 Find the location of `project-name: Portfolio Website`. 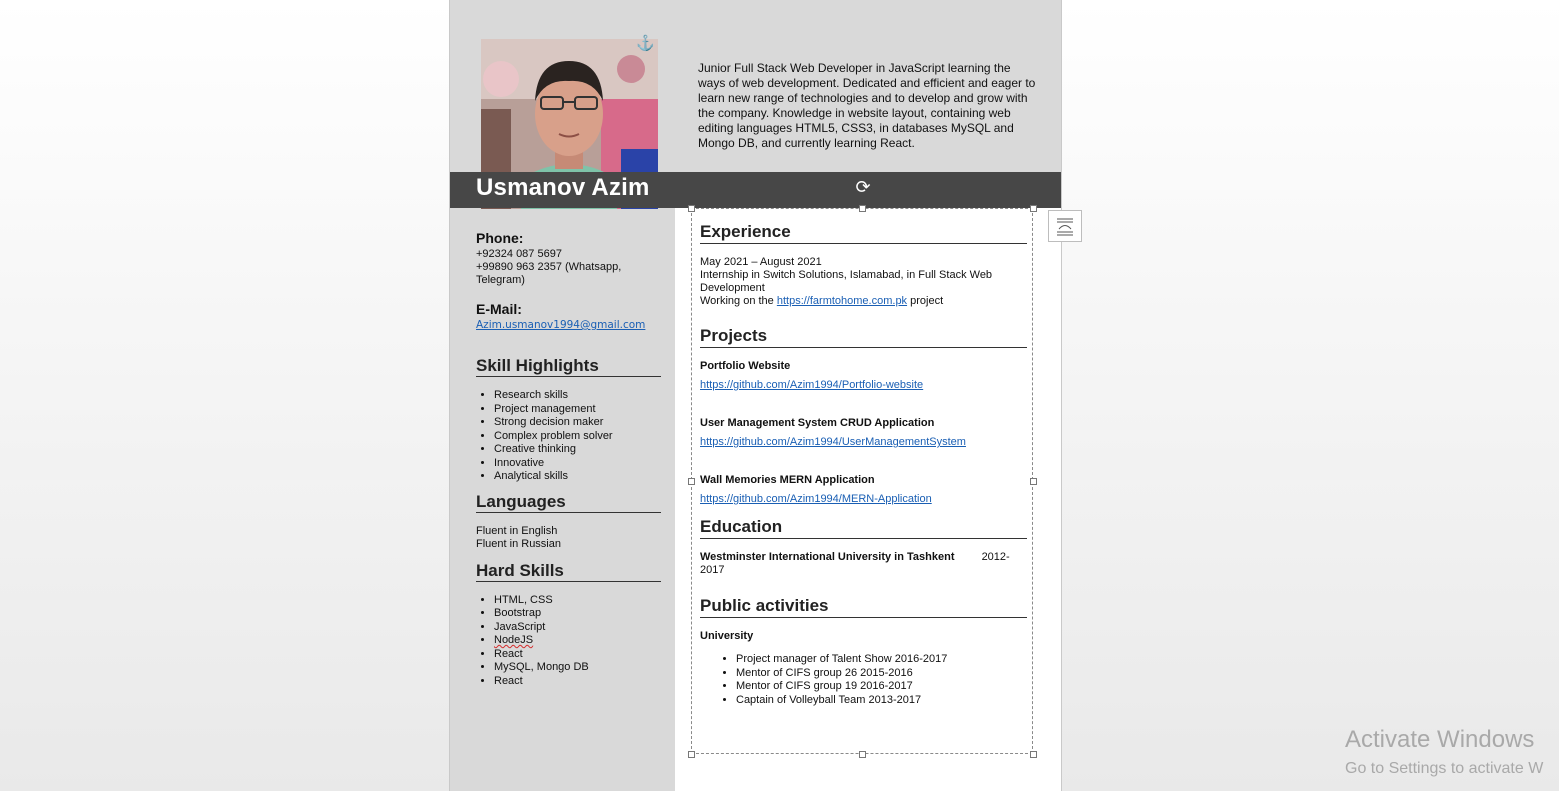

project-name: Portfolio Website is located at coordinates (745, 366).